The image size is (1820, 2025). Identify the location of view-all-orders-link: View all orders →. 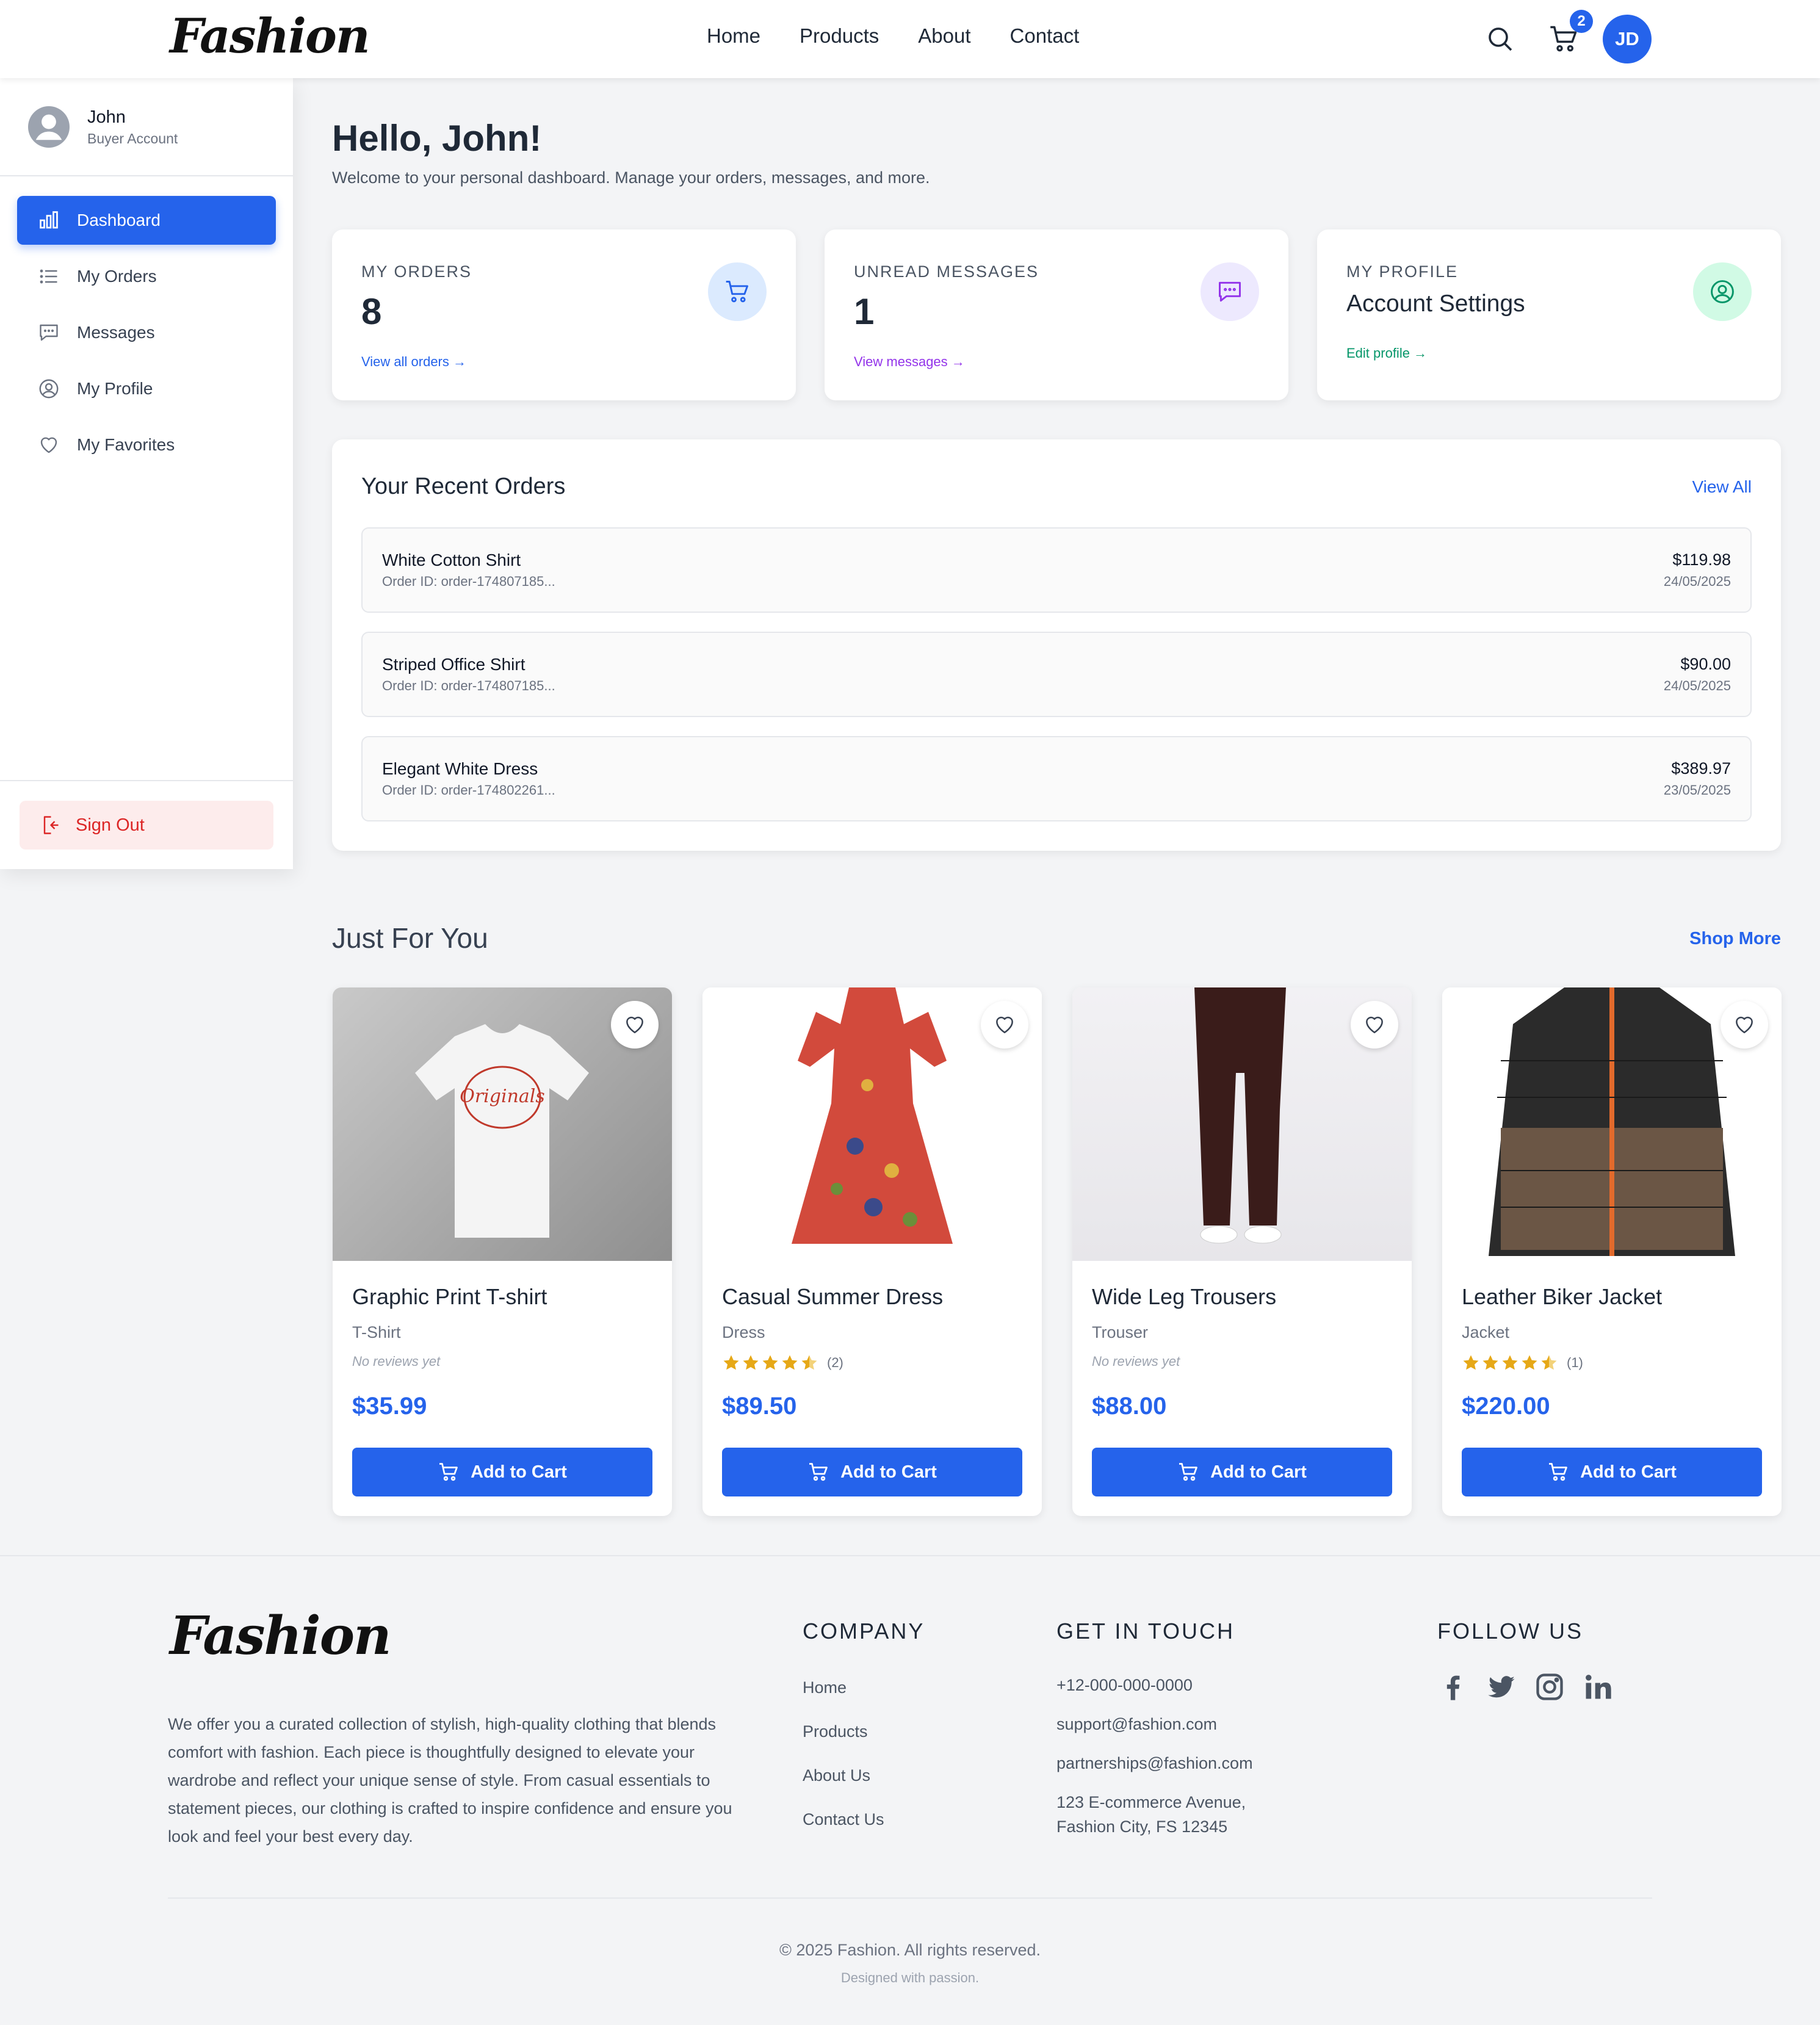
(413, 362).